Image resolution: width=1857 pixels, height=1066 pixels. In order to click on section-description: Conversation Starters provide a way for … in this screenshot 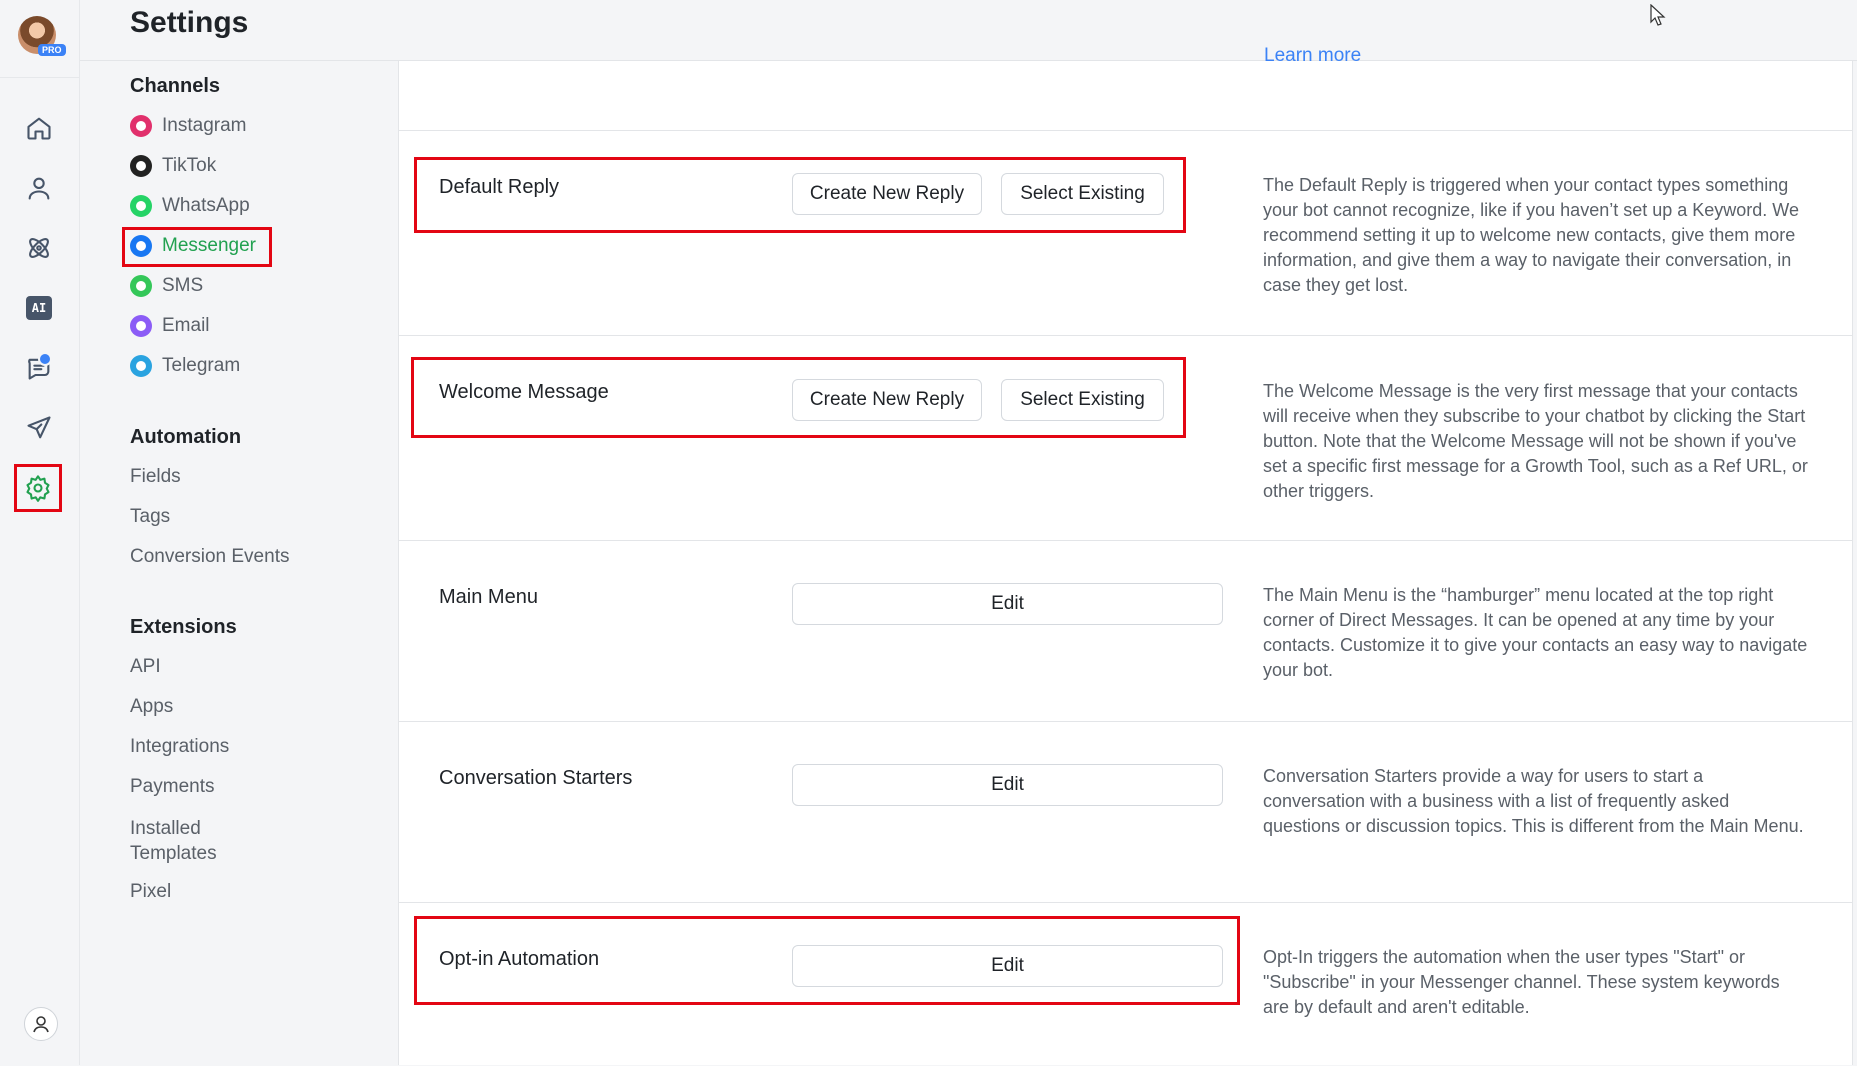, I will do `click(1533, 801)`.